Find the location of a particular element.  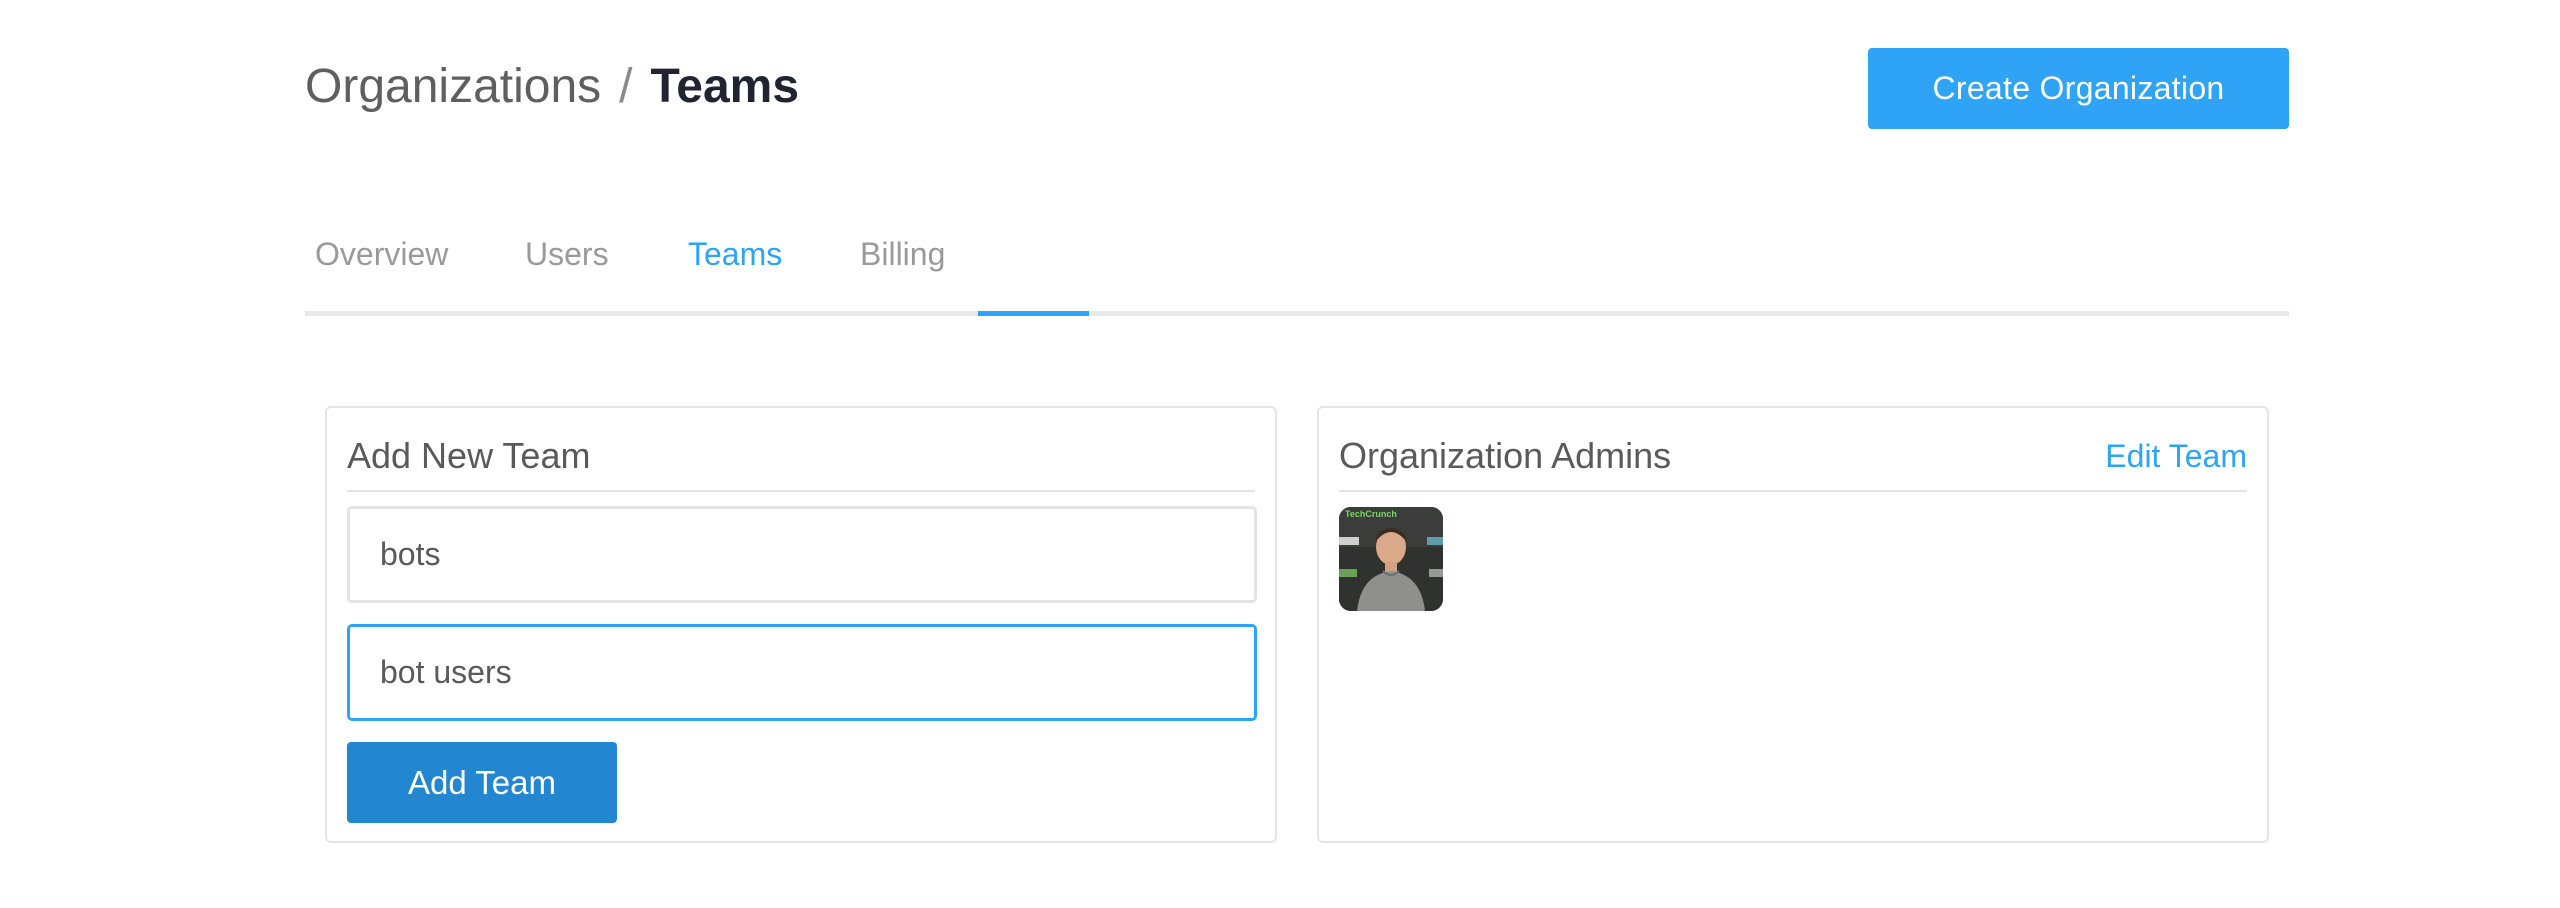

breadcrumb: Organizations / Teams is located at coordinates (552, 87).